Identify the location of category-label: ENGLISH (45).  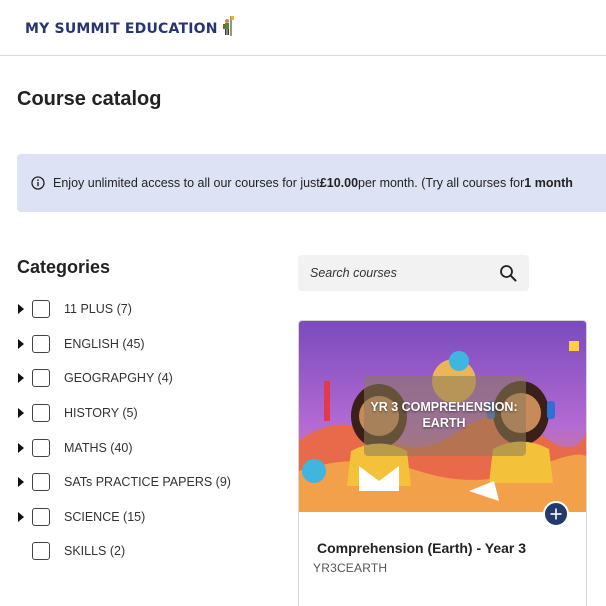
(104, 343).